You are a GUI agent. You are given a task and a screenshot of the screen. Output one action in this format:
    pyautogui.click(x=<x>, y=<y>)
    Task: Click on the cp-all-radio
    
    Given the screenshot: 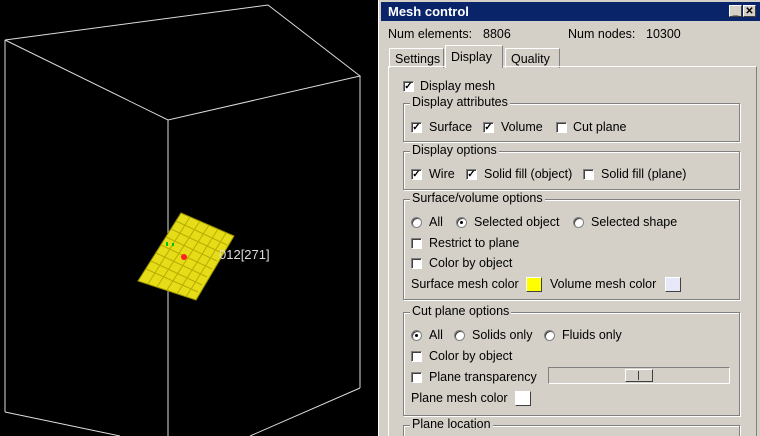 What is the action you would take?
    pyautogui.click(x=416, y=335)
    